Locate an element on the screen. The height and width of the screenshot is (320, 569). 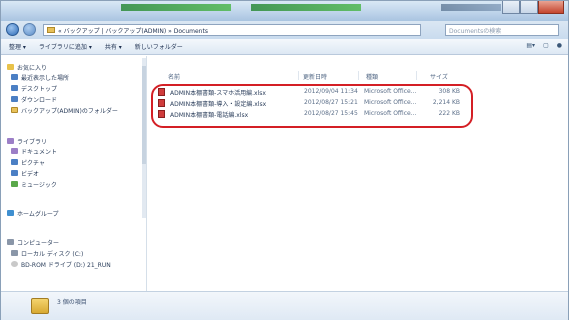
documents-icon is located at coordinates (14, 151).